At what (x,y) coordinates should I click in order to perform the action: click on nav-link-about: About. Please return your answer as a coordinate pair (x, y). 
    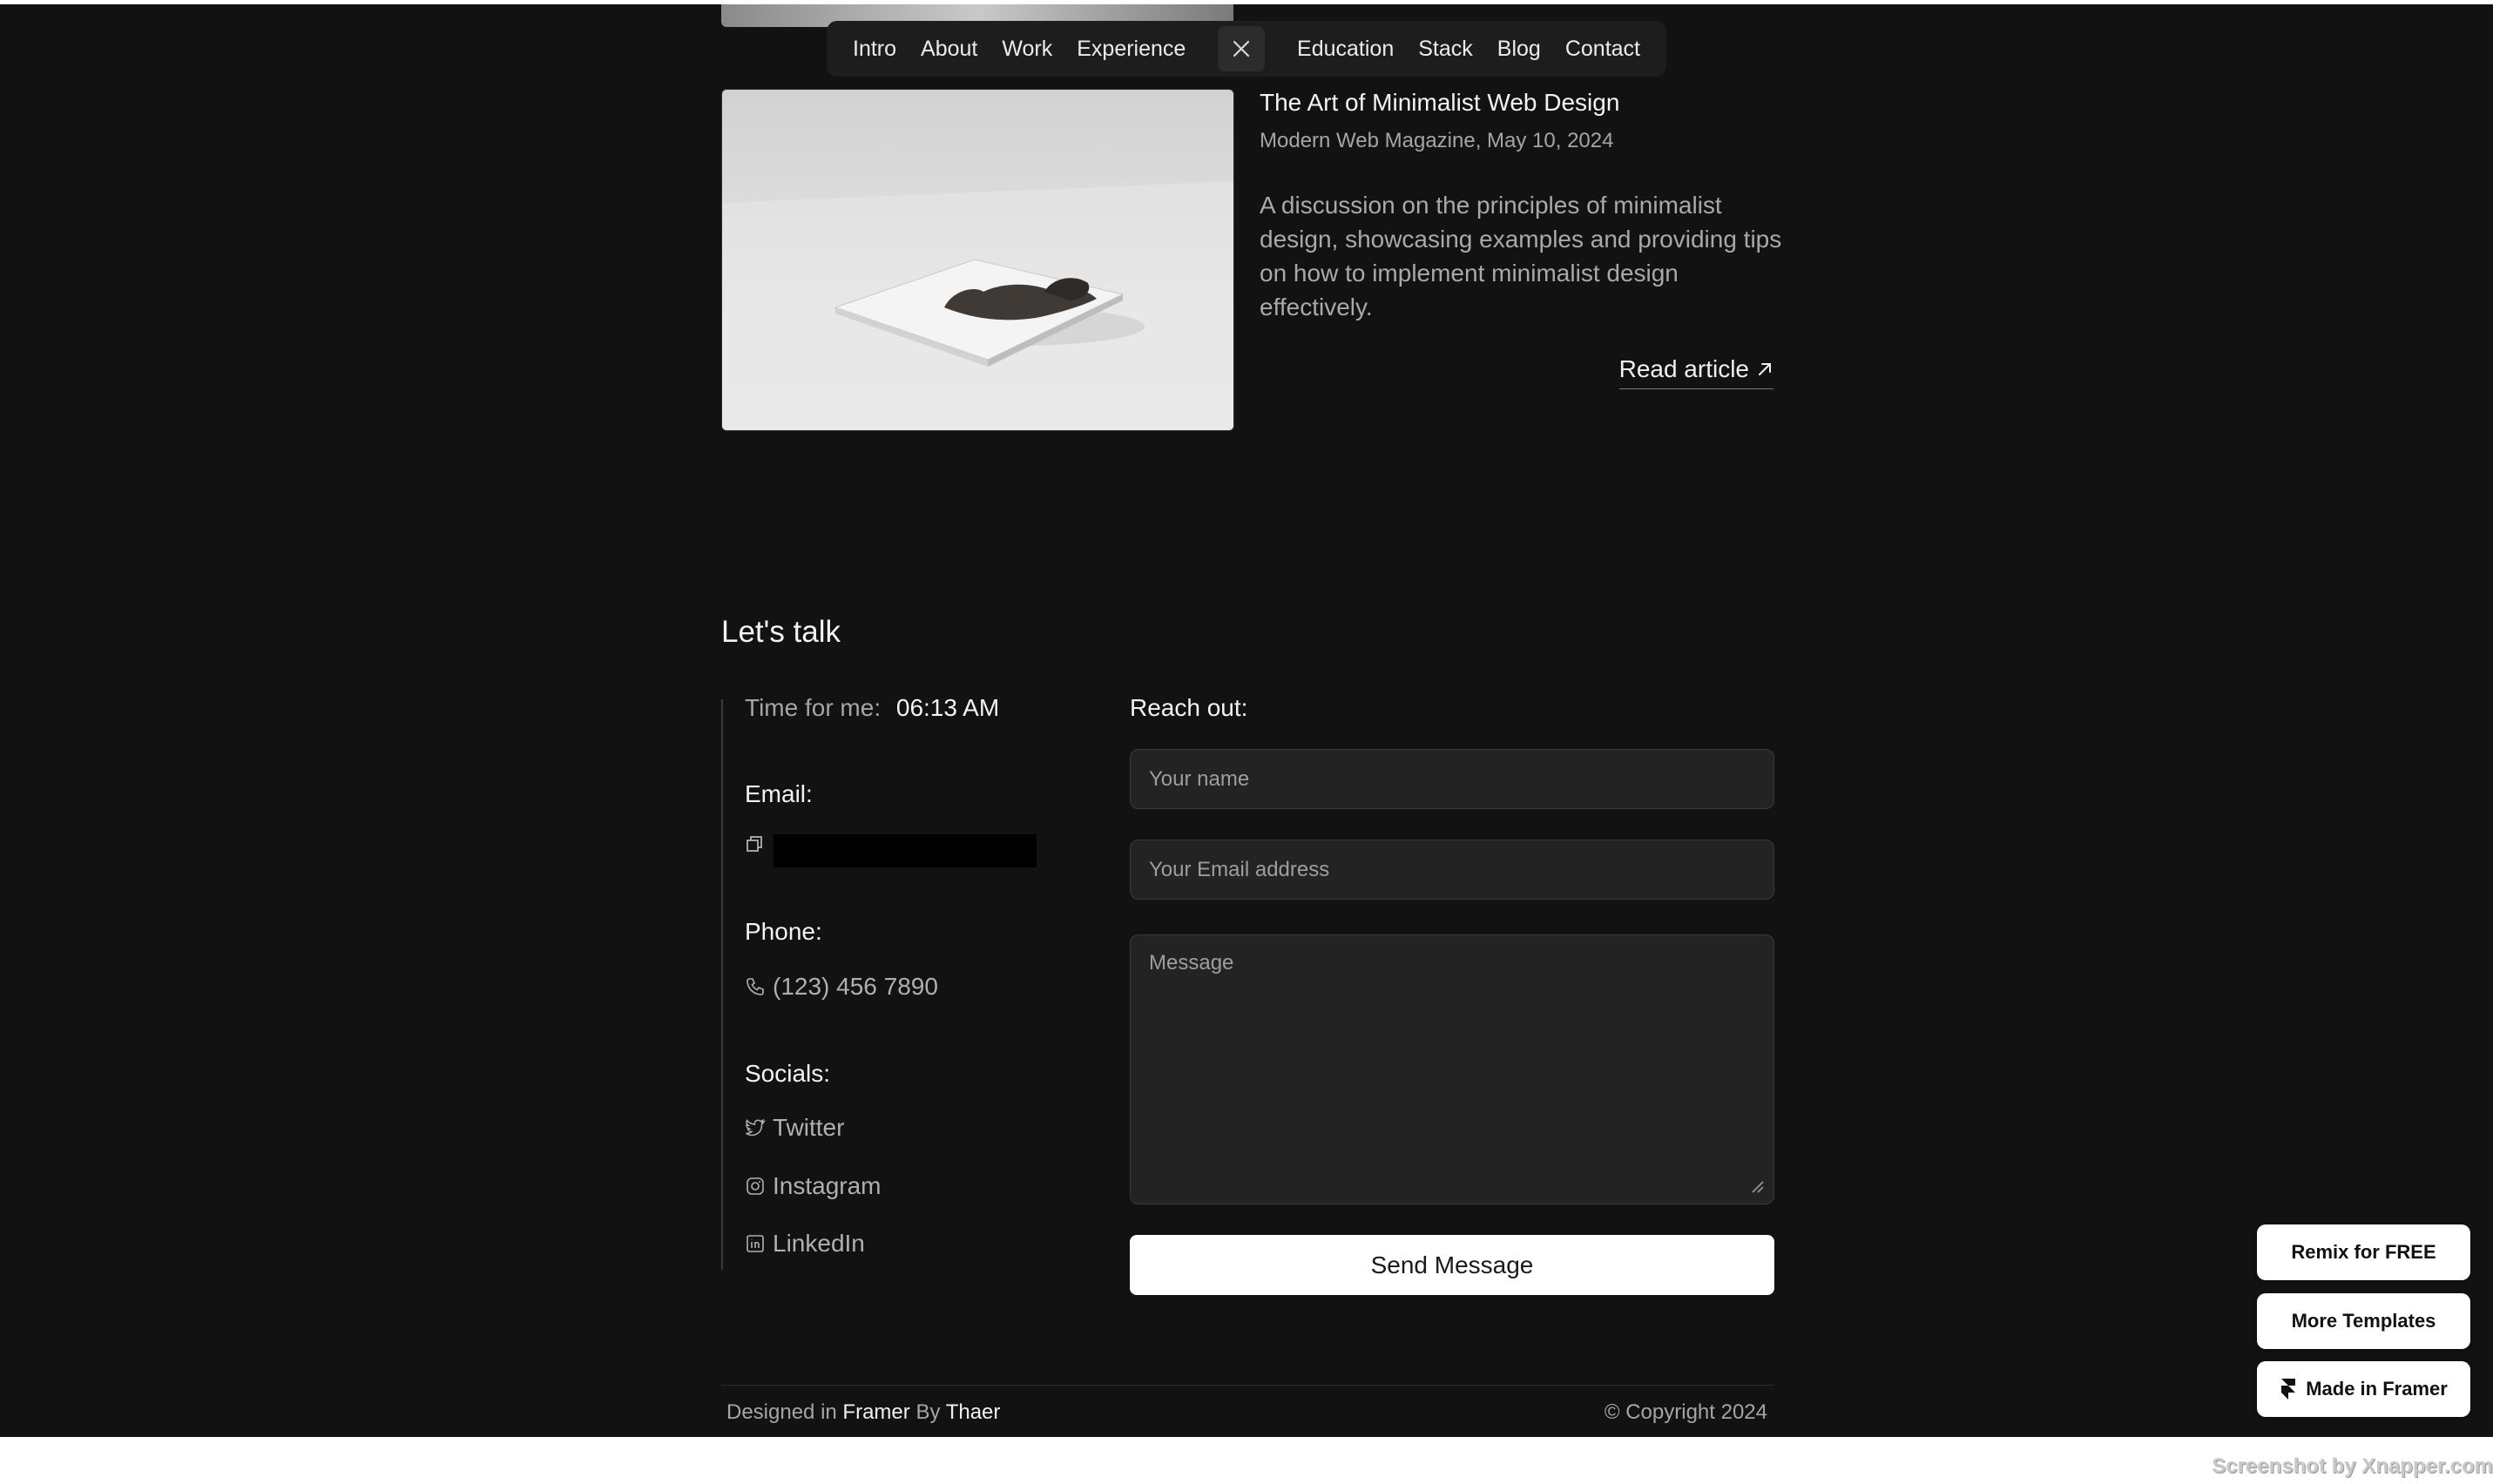
    Looking at the image, I should click on (949, 50).